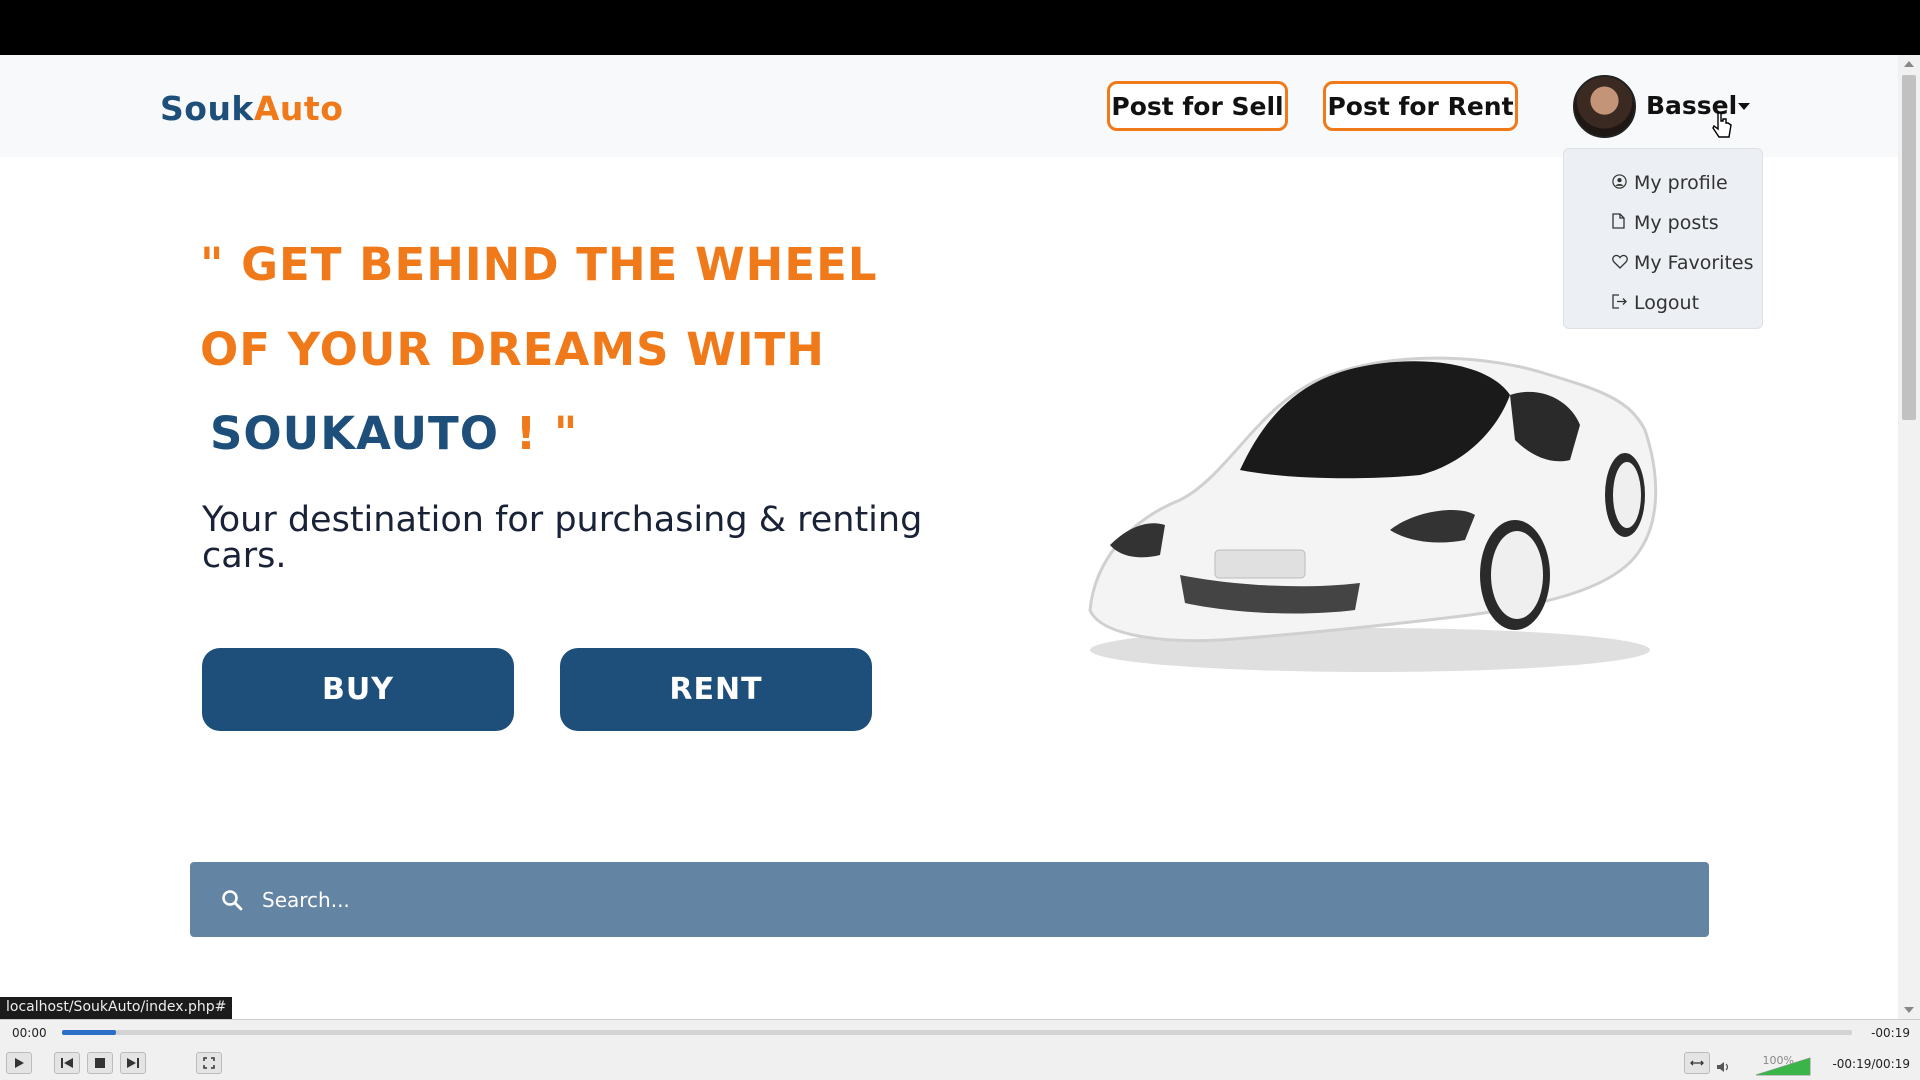 Image resolution: width=1920 pixels, height=1080 pixels. What do you see at coordinates (1604, 106) in the screenshot?
I see `avatar` at bounding box center [1604, 106].